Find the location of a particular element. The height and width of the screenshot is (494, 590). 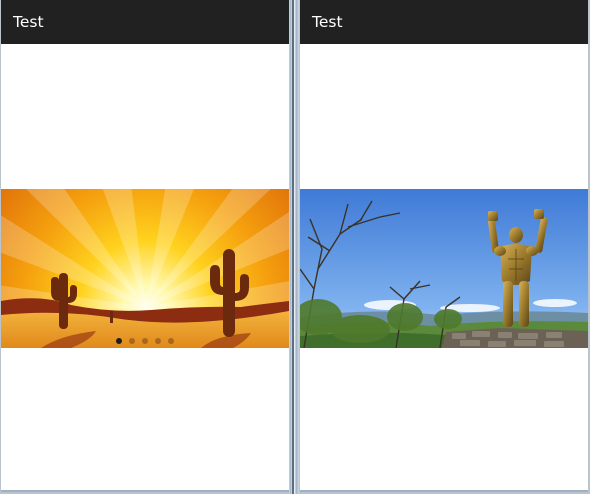

left-app-bar: Test is located at coordinates (145, 22).